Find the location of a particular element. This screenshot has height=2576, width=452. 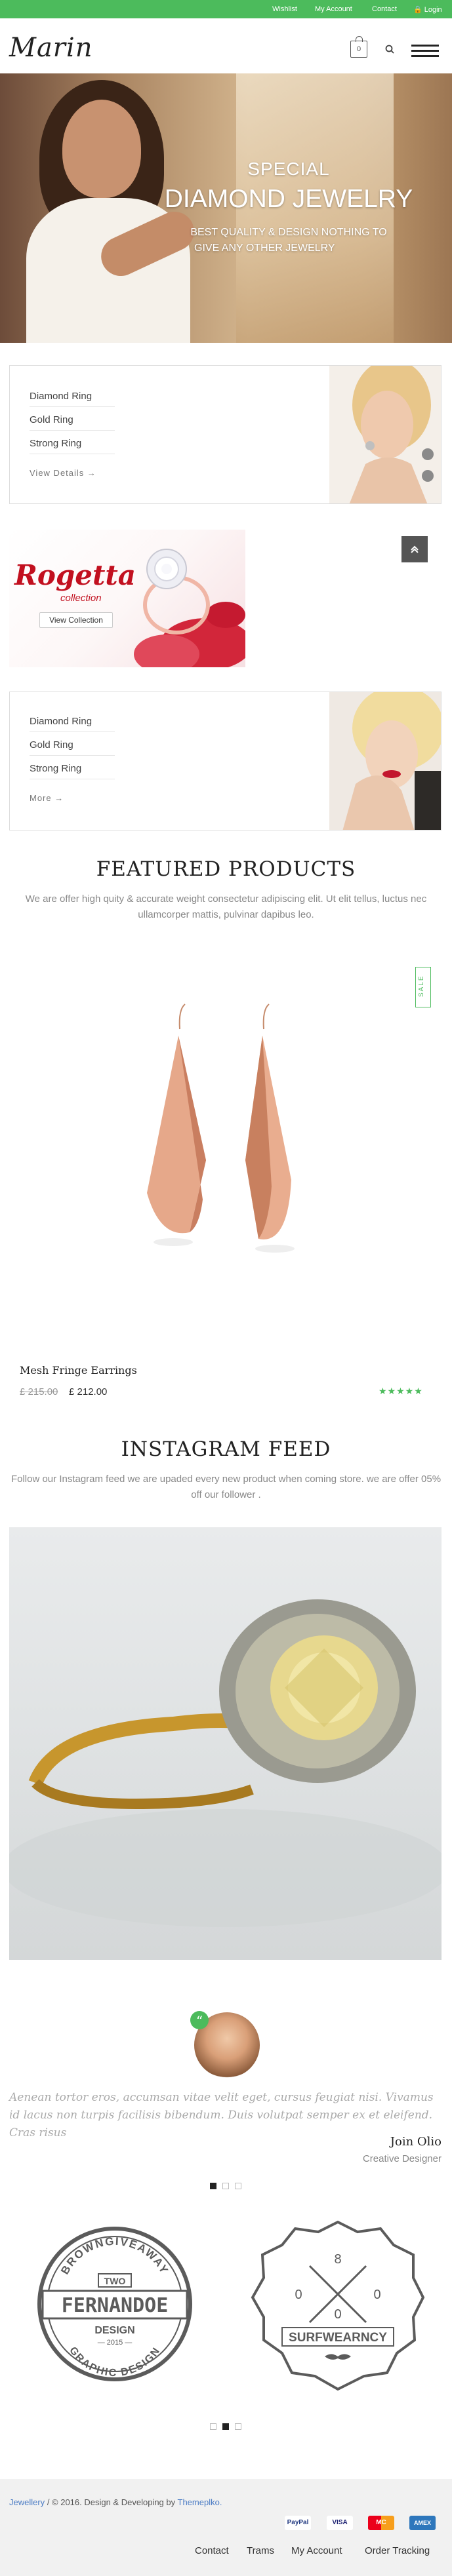

rogetta-subtitle: collection is located at coordinates (81, 598).